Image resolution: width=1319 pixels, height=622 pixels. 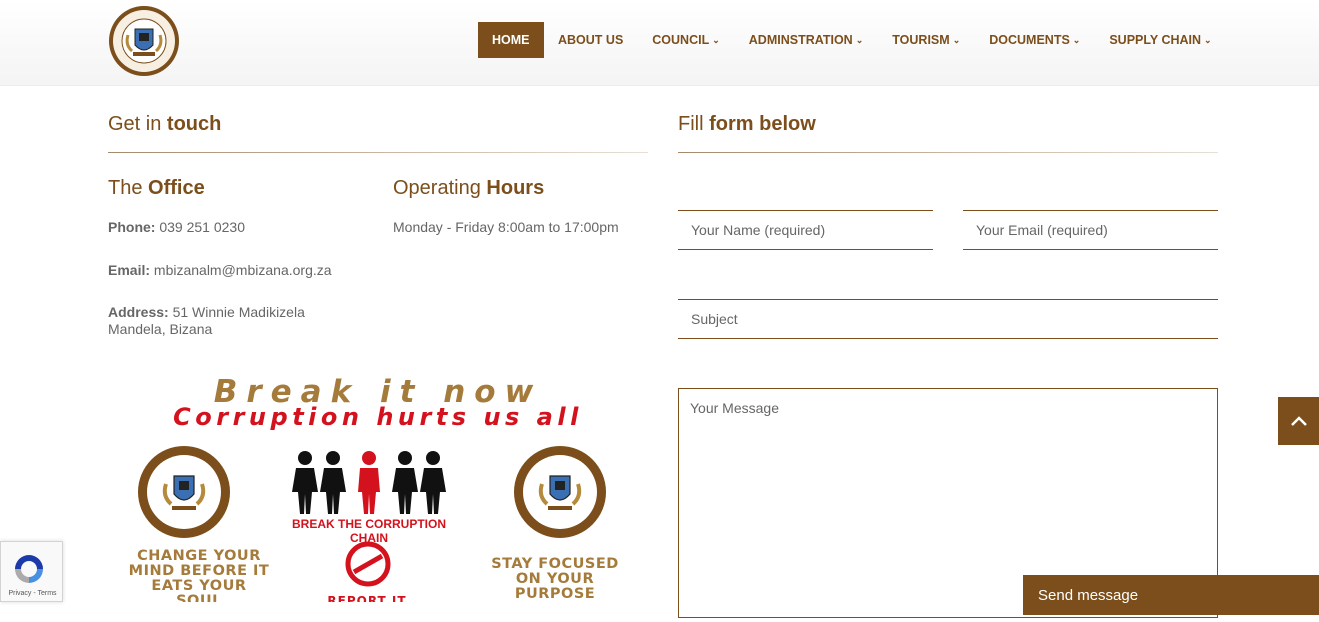 What do you see at coordinates (132, 227) in the screenshot?
I see `phone-label: Phone:` at bounding box center [132, 227].